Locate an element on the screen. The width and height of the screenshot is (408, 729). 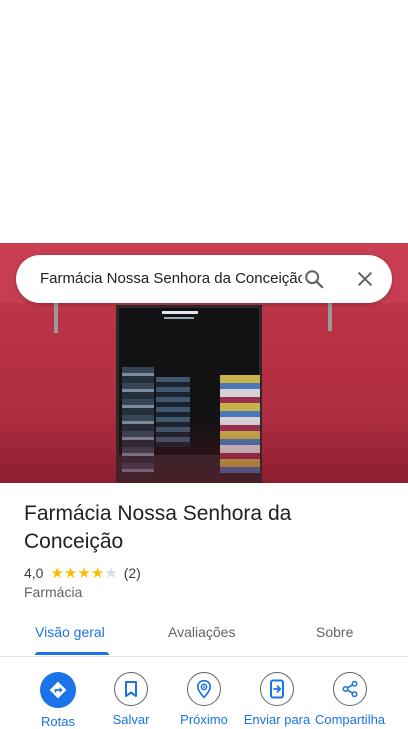
search-button is located at coordinates (314, 279).